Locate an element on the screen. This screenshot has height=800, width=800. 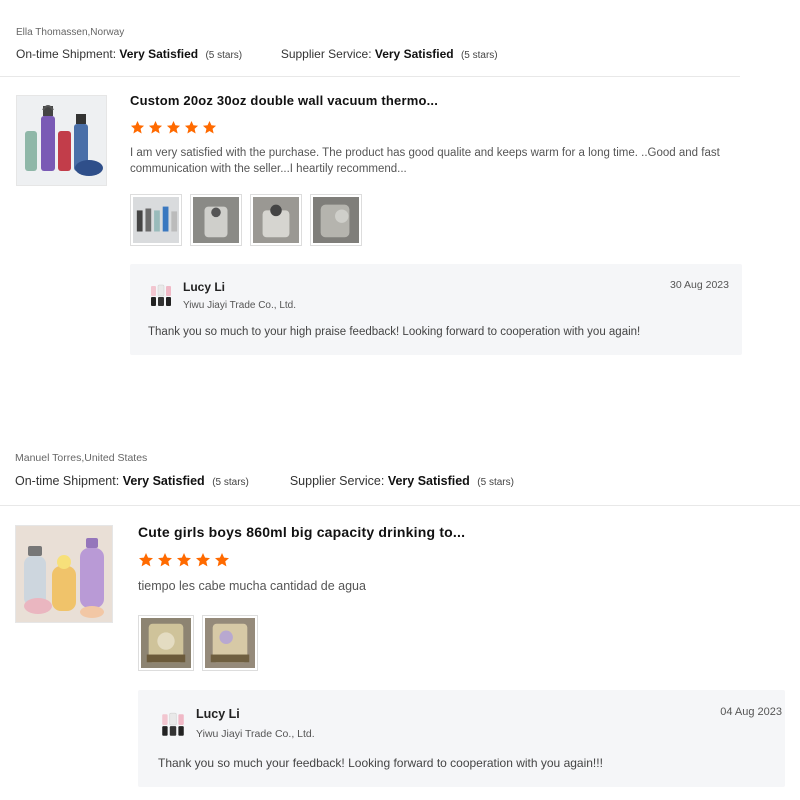
reply-date: 04 Aug 2023 is located at coordinates (751, 712).